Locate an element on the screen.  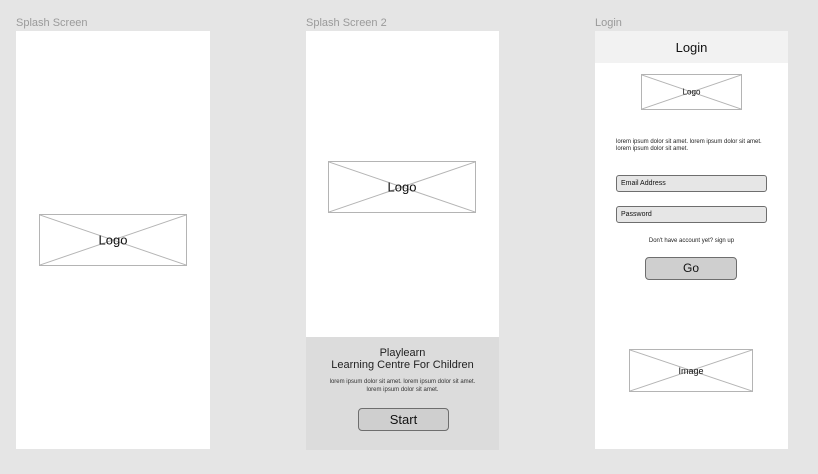
frame-label-login: Login is located at coordinates (608, 23).